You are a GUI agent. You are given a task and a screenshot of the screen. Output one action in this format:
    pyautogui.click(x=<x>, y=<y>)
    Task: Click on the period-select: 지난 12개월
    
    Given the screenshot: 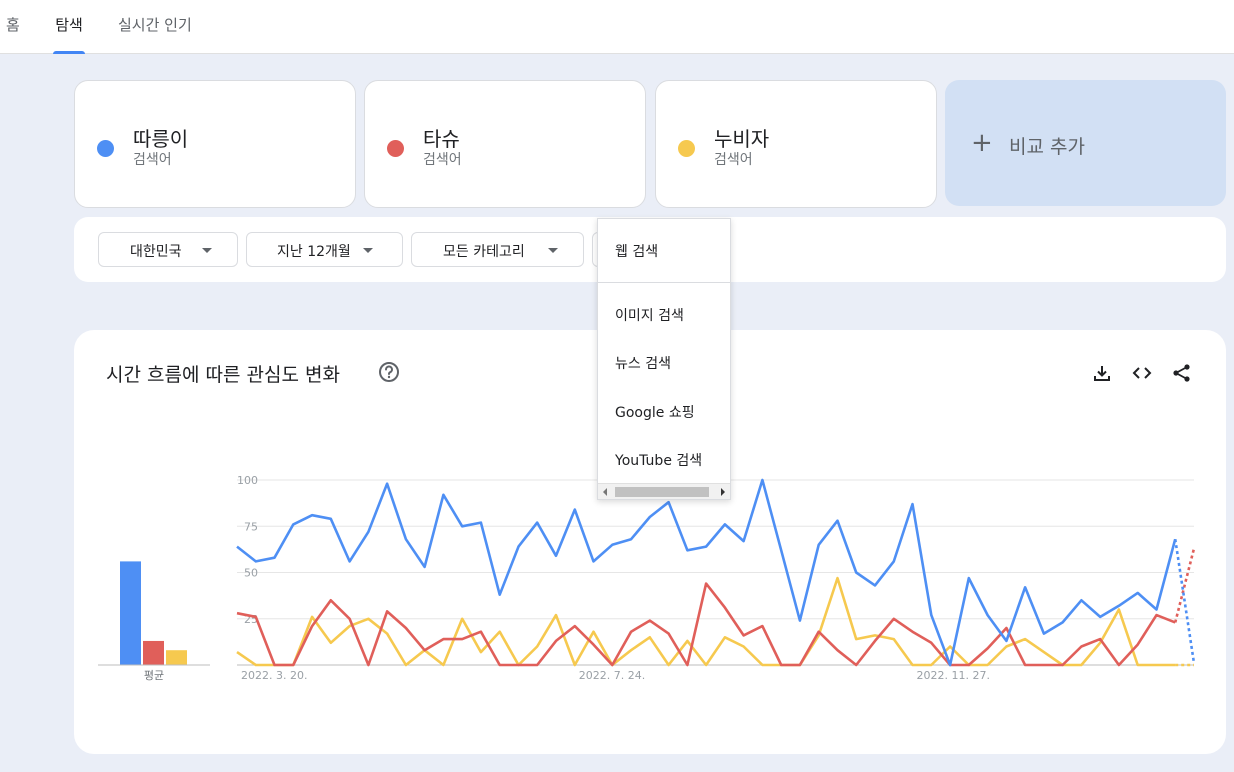 What is the action you would take?
    pyautogui.click(x=324, y=249)
    